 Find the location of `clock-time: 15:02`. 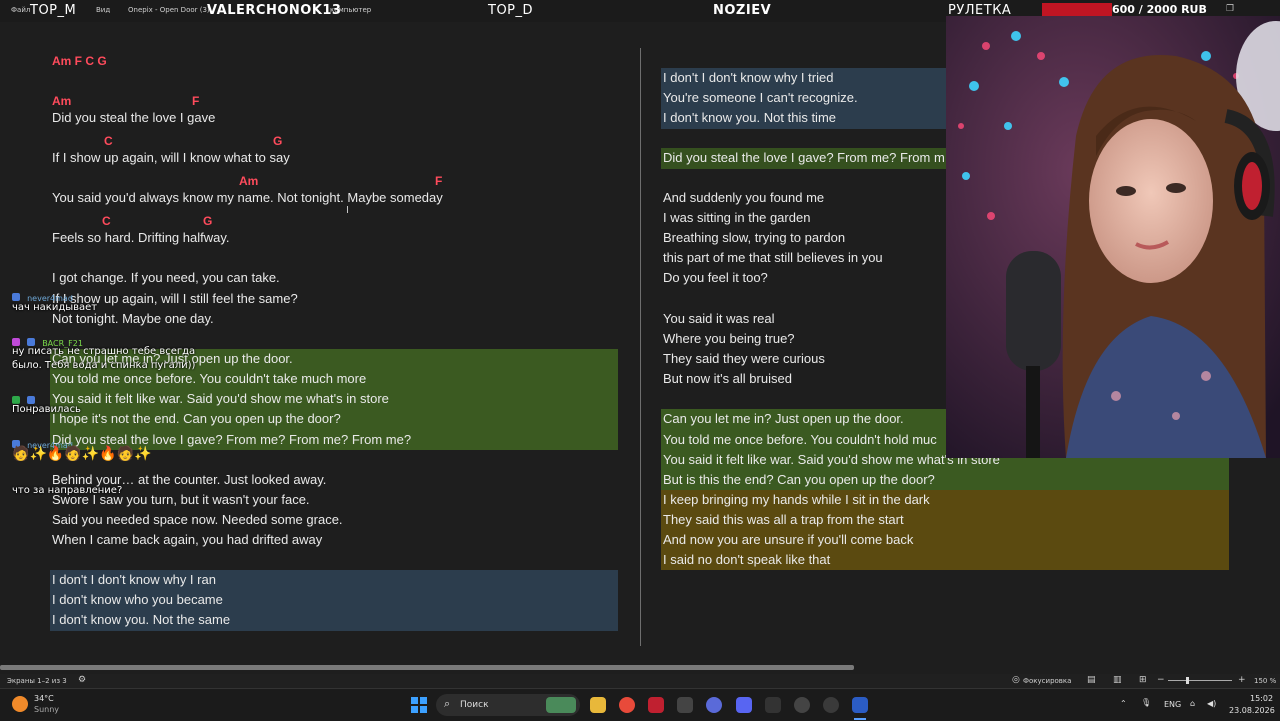

clock-time: 15:02 is located at coordinates (1261, 698).